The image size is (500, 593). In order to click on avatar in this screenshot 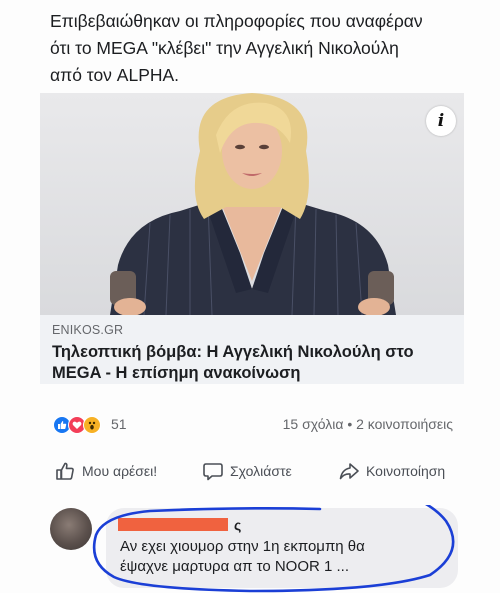, I will do `click(71, 529)`.